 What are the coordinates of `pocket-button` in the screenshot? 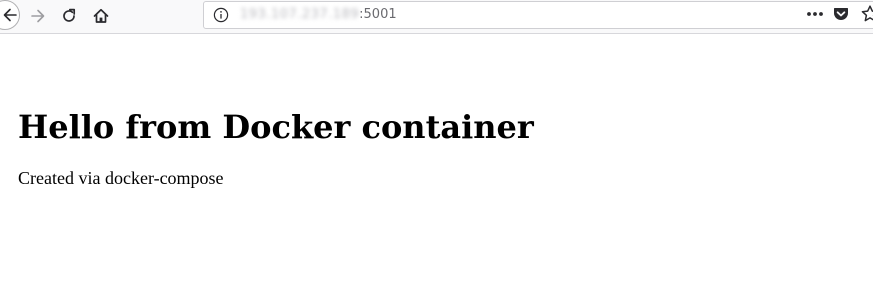 It's located at (841, 14).